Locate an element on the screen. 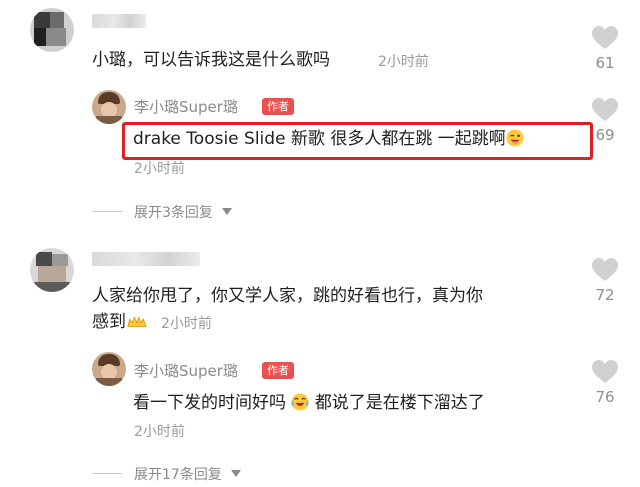 Image resolution: width=640 pixels, height=487 pixels. expand-replies-label: 展开17条回复 is located at coordinates (178, 475).